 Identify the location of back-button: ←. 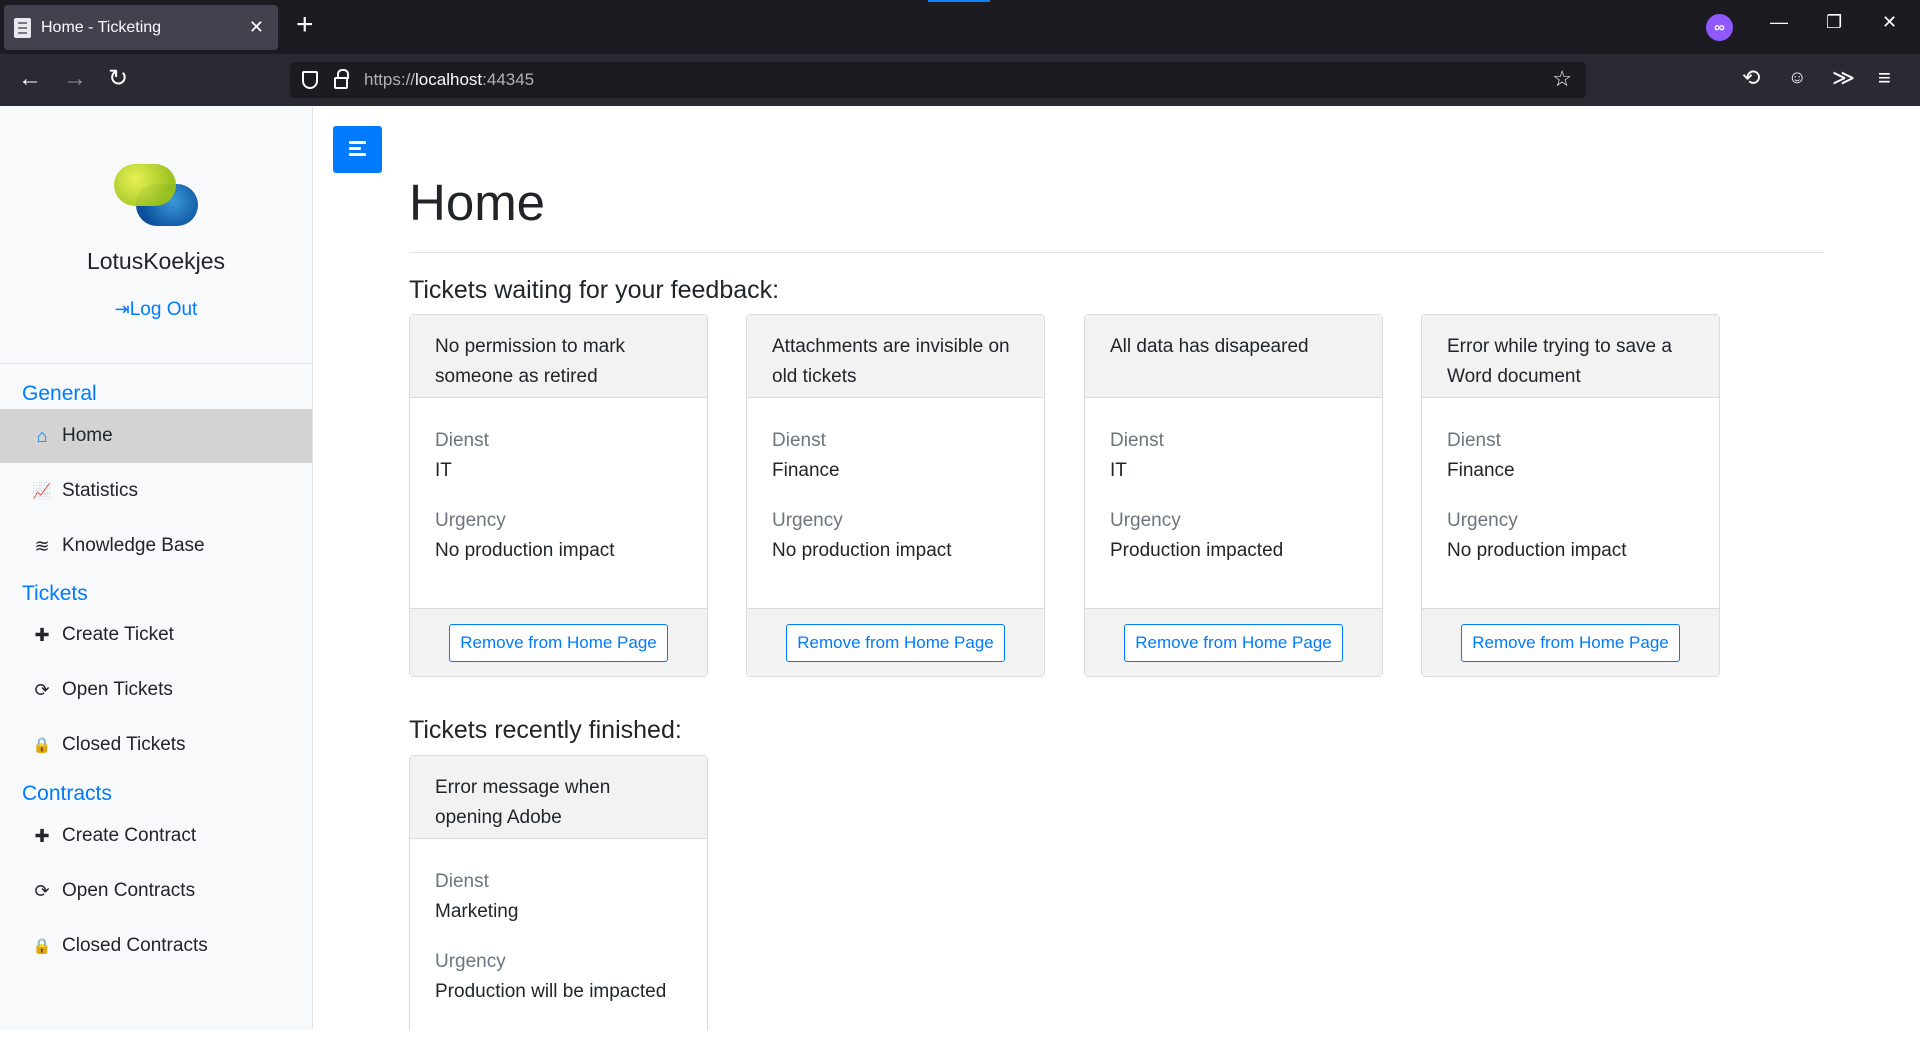
(30, 79).